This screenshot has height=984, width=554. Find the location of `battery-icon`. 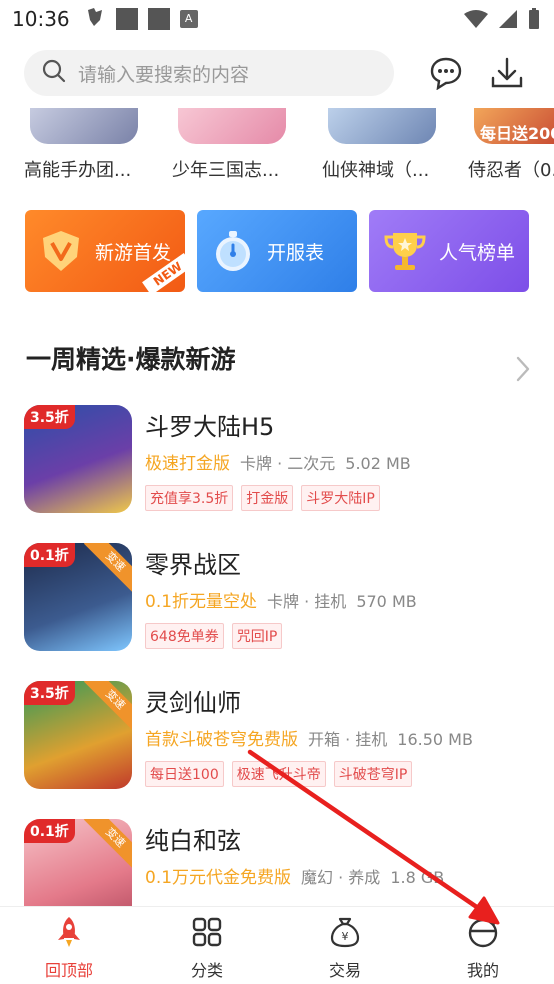

battery-icon is located at coordinates (534, 21).